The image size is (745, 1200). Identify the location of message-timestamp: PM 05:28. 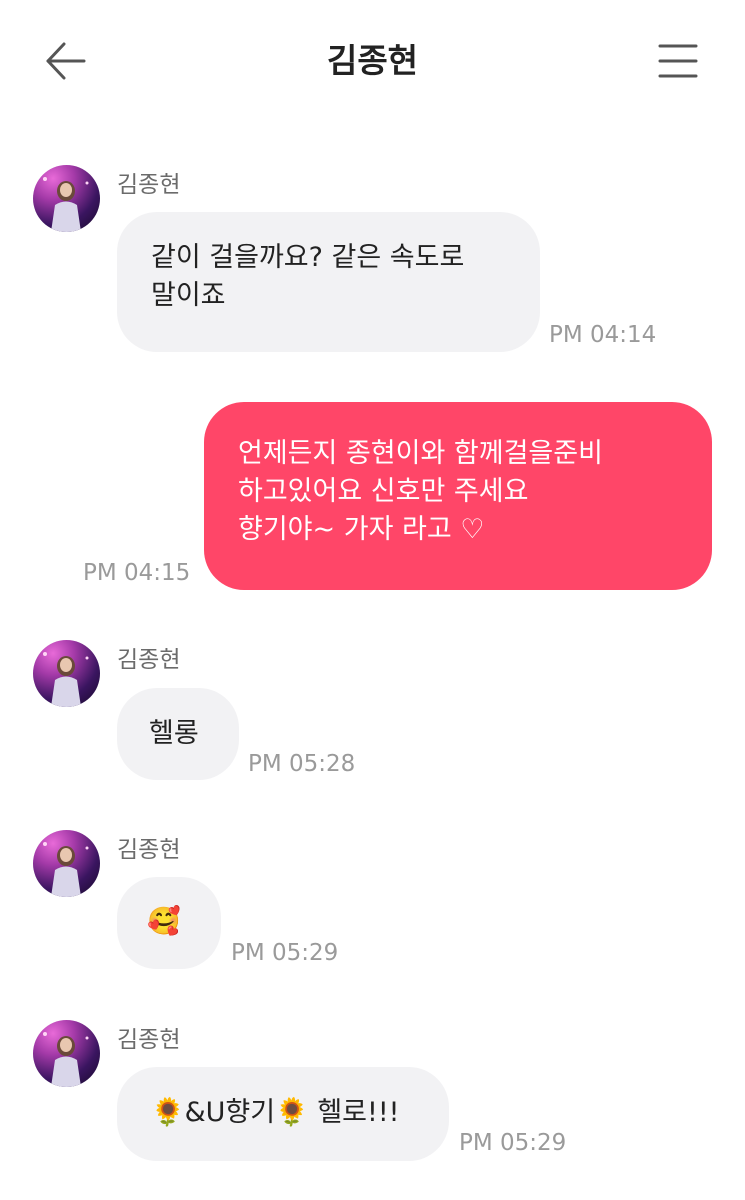
(302, 764).